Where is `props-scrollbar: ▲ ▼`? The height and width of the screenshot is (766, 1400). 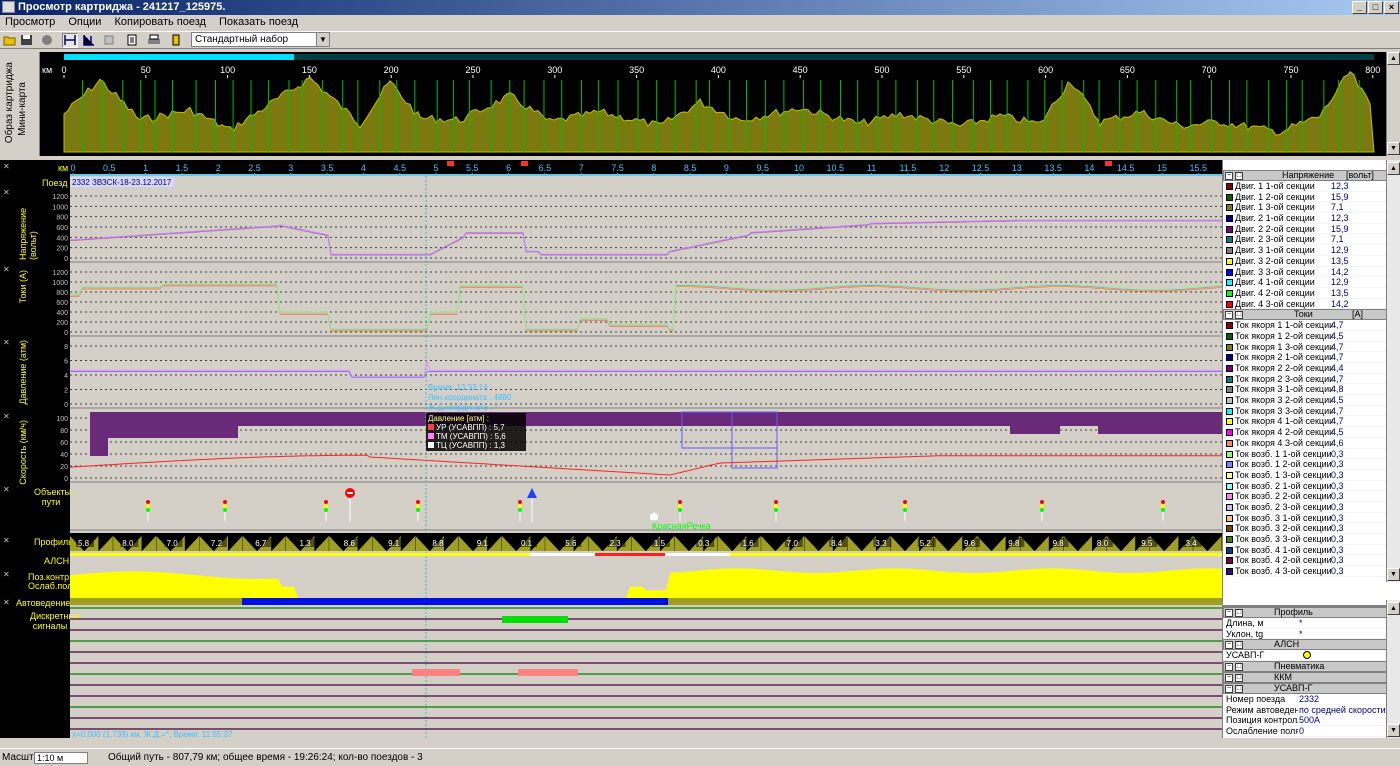 props-scrollbar: ▲ ▼ is located at coordinates (1393, 669).